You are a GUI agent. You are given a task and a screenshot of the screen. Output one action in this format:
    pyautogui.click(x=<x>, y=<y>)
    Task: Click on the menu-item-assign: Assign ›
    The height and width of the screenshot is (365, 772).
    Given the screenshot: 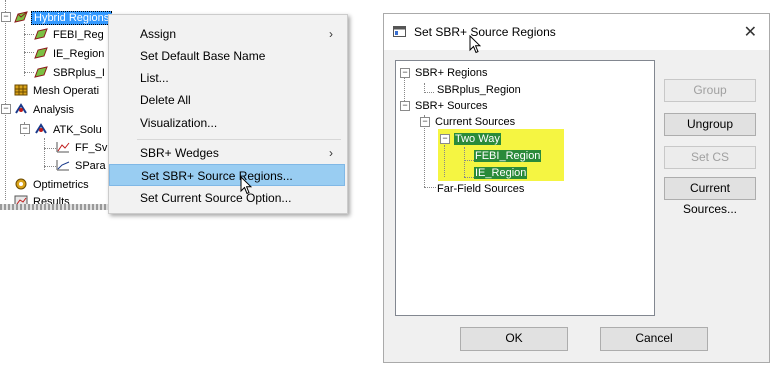 What is the action you would take?
    pyautogui.click(x=227, y=34)
    